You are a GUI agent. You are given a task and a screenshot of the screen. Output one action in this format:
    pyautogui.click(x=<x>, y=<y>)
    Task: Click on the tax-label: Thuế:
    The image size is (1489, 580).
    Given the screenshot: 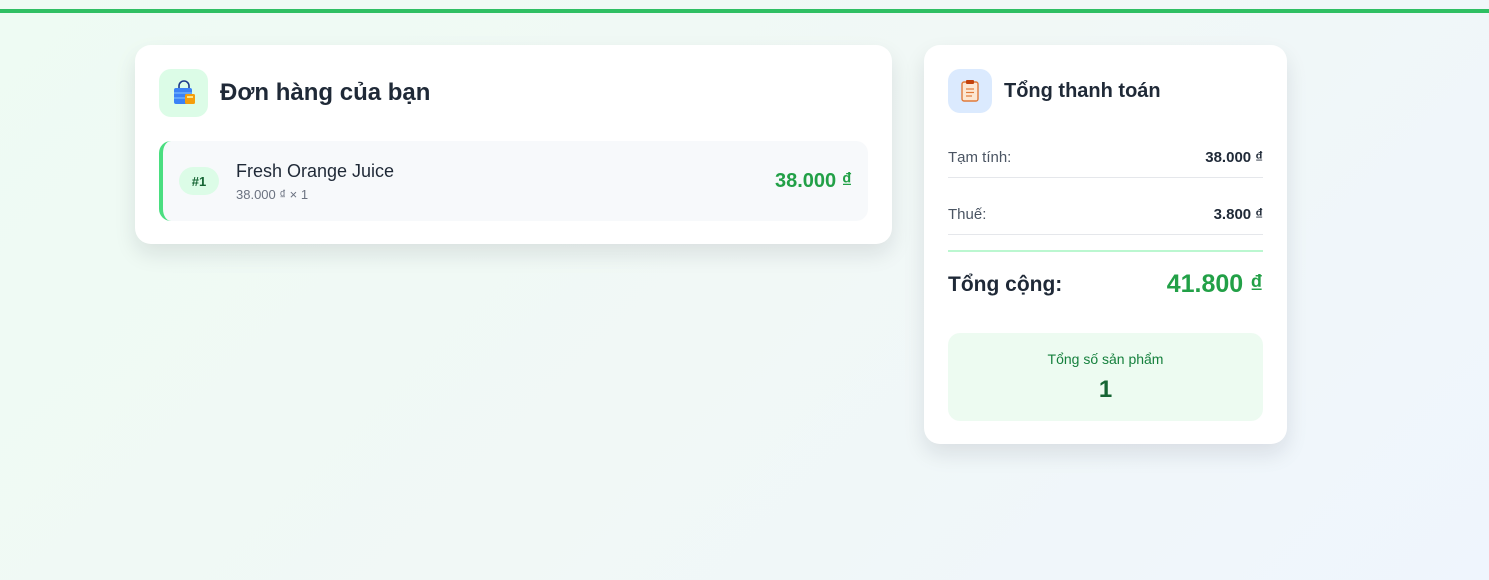 What is the action you would take?
    pyautogui.click(x=967, y=214)
    